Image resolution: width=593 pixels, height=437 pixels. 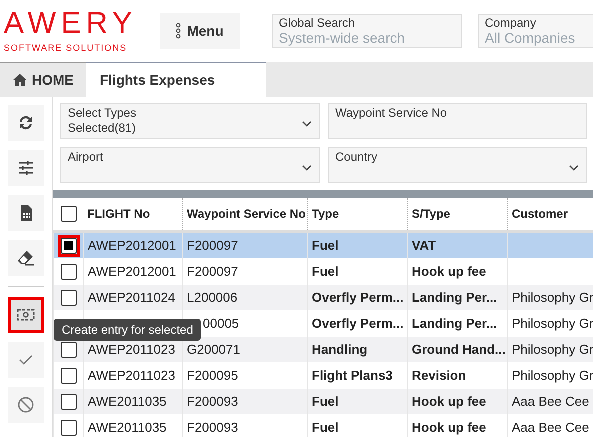 What do you see at coordinates (317, 23) in the screenshot?
I see `field-label: Global Search` at bounding box center [317, 23].